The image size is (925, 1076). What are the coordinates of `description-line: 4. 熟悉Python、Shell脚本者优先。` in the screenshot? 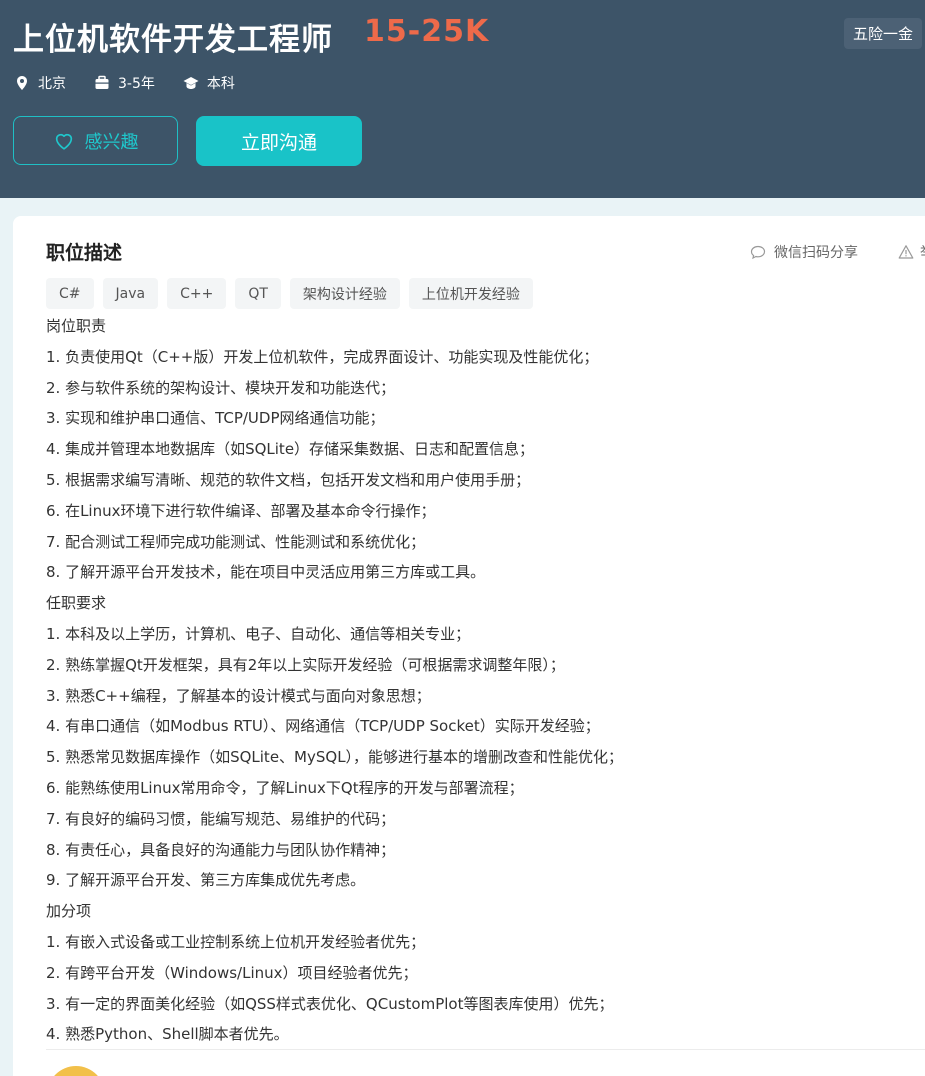 It's located at (167, 1034).